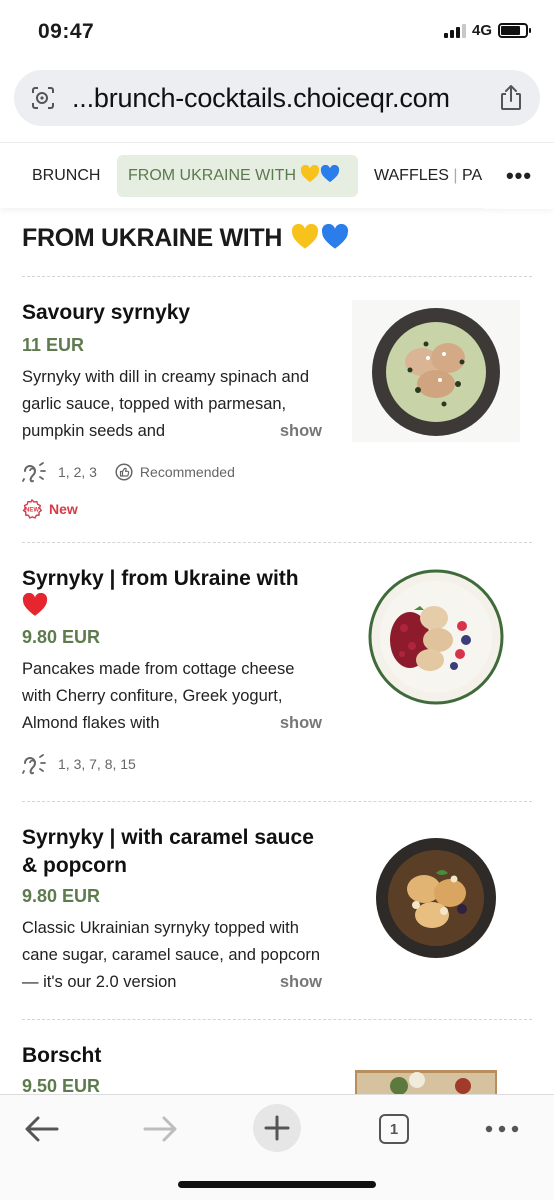 The height and width of the screenshot is (1200, 554). I want to click on tab-count-icon: 1, so click(394, 1129).